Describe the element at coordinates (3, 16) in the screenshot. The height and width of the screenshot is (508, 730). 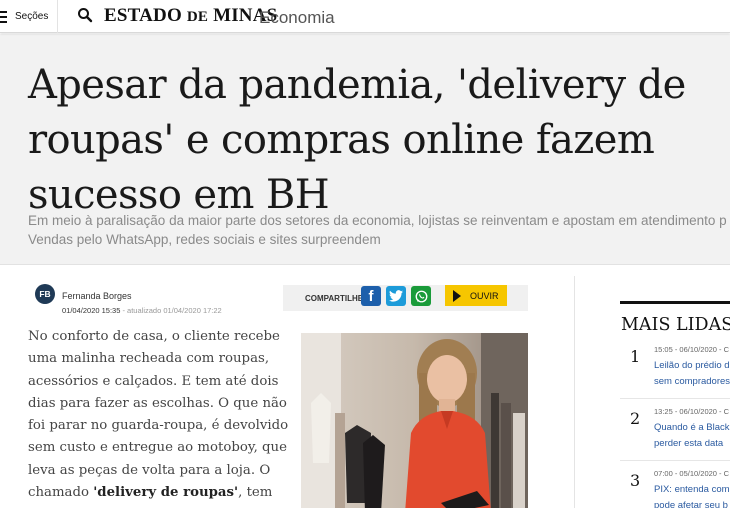
I see `hamburger-icon` at that location.